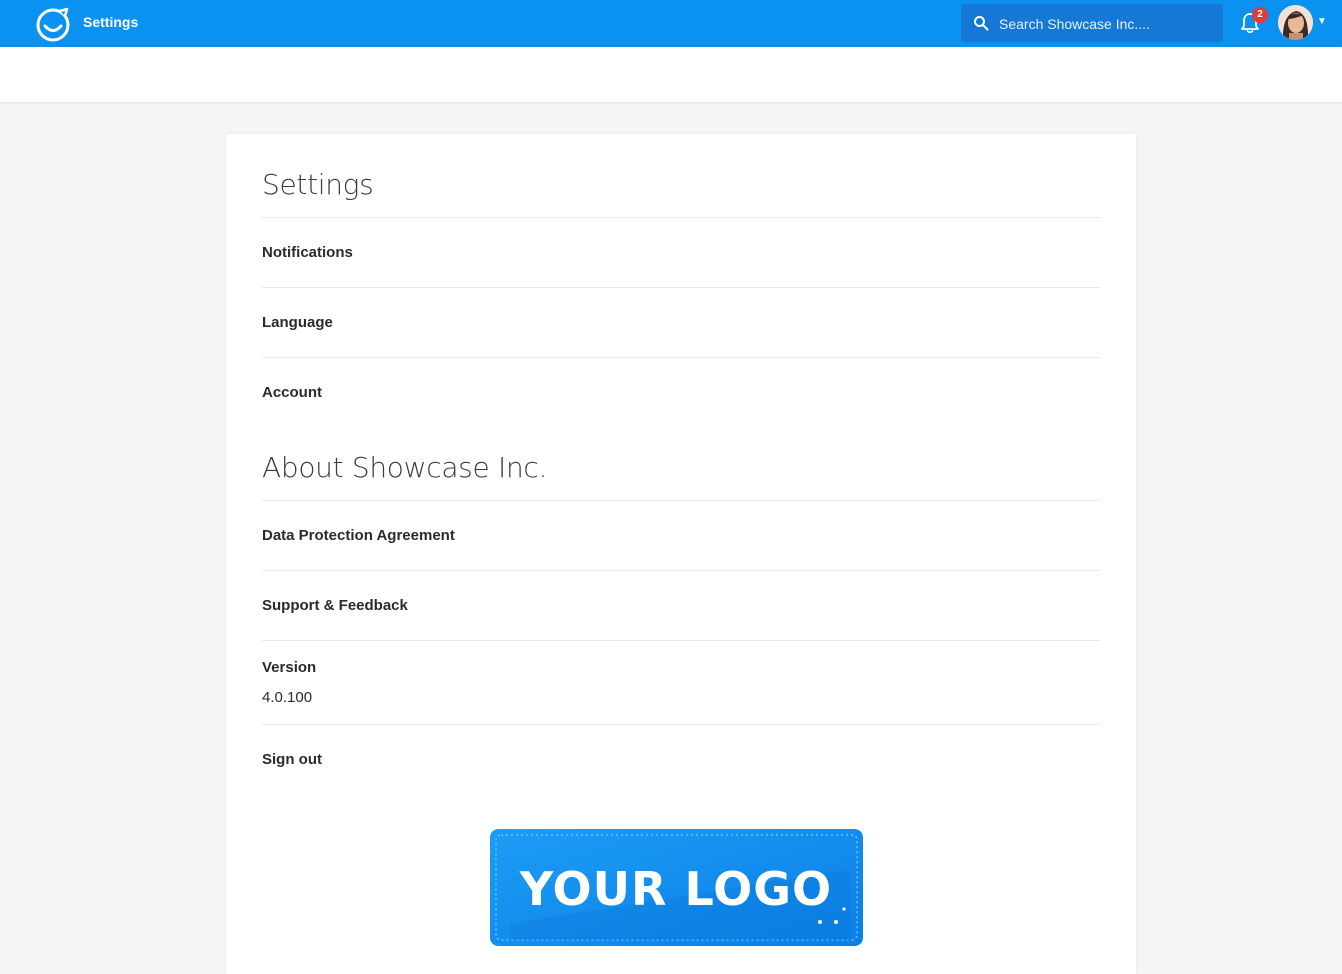 The image size is (1342, 974). Describe the element at coordinates (292, 759) in the screenshot. I see `sign-out-button: Sign out` at that location.